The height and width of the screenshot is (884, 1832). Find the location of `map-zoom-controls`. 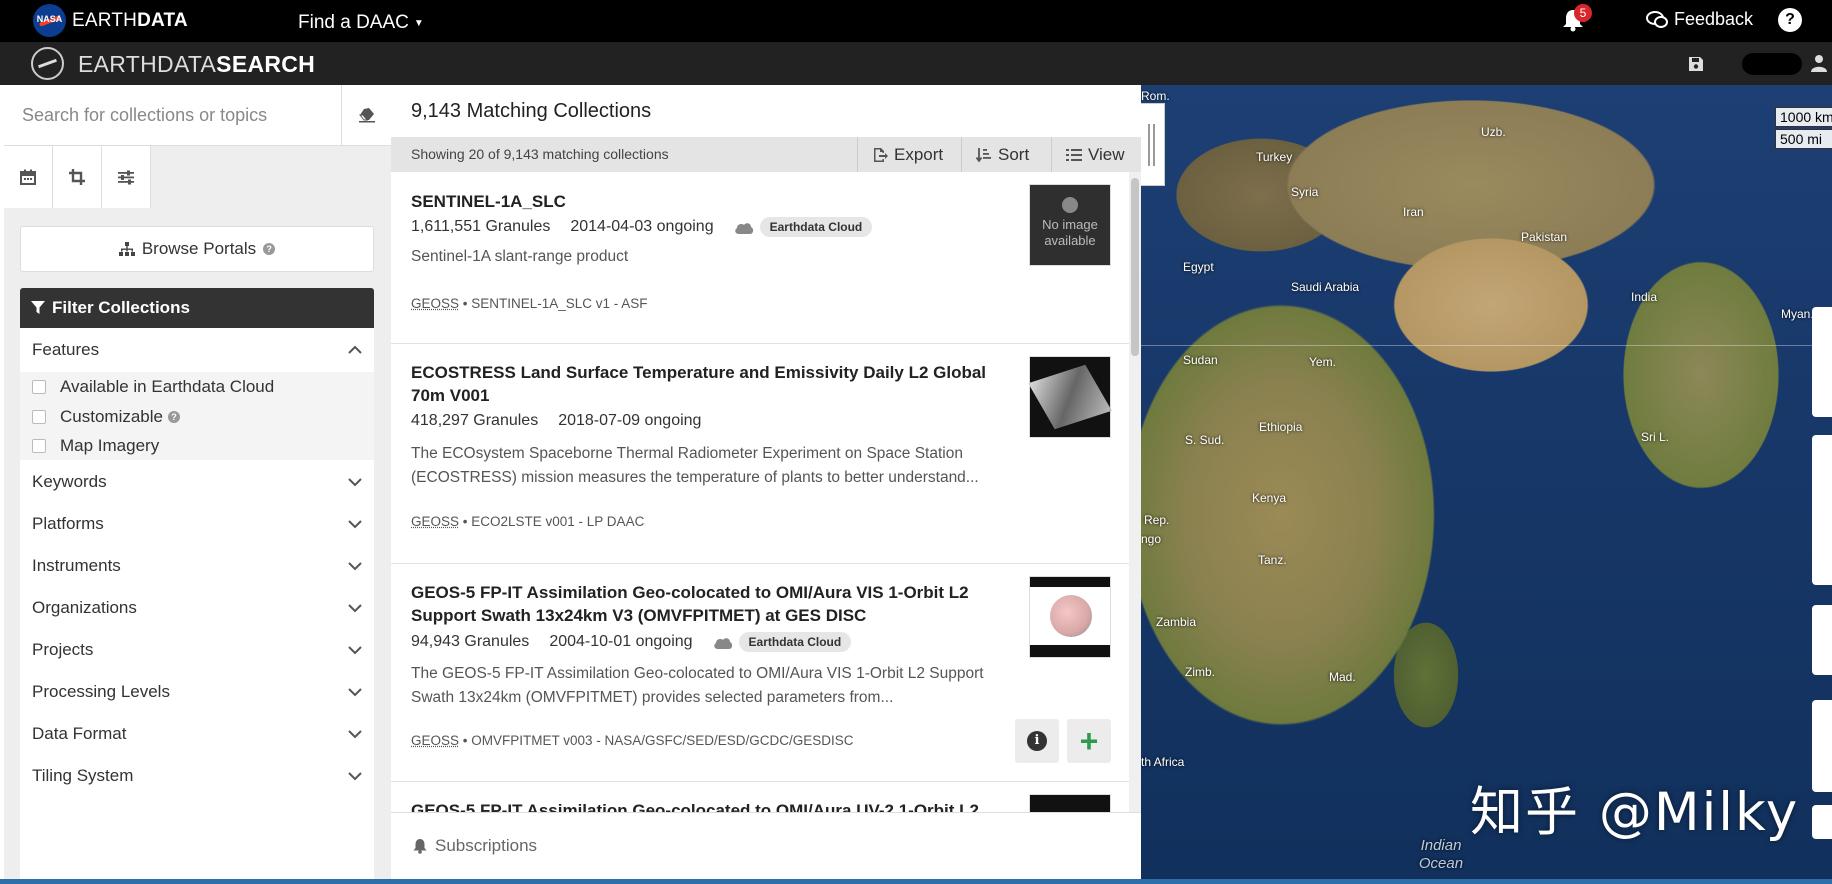

map-zoom-controls is located at coordinates (1822, 746).